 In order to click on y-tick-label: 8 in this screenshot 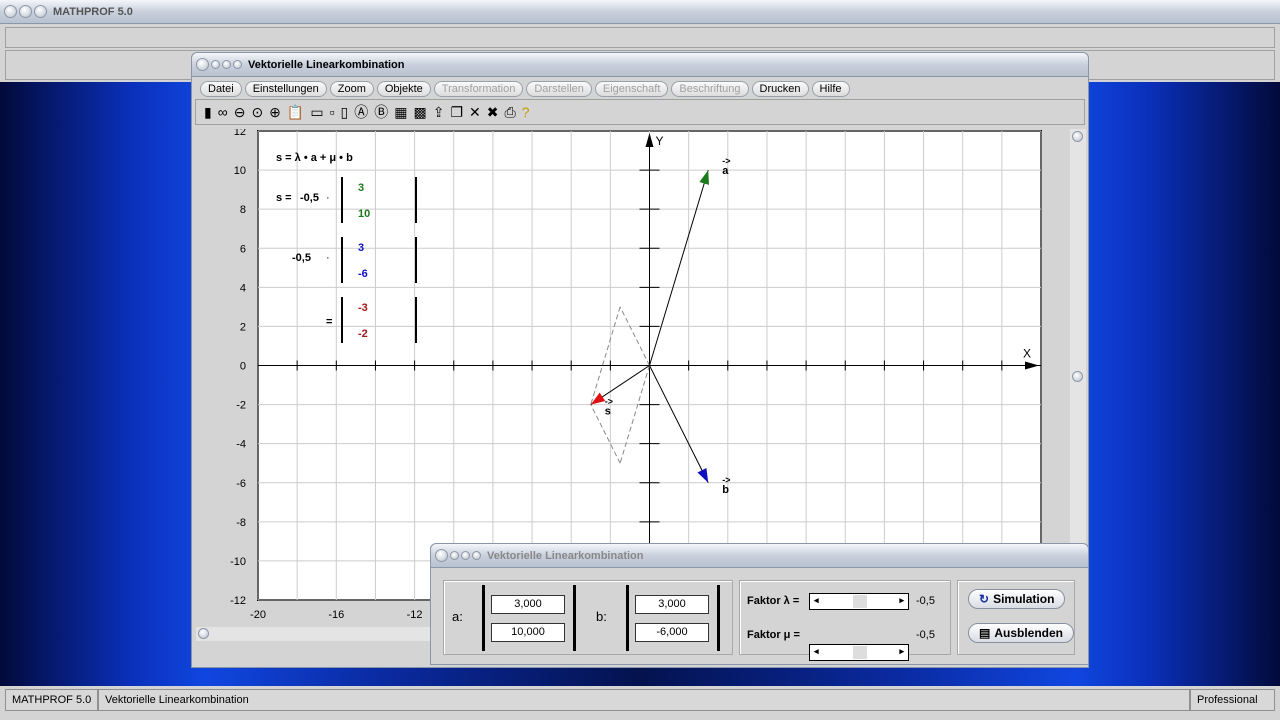, I will do `click(243, 210)`.